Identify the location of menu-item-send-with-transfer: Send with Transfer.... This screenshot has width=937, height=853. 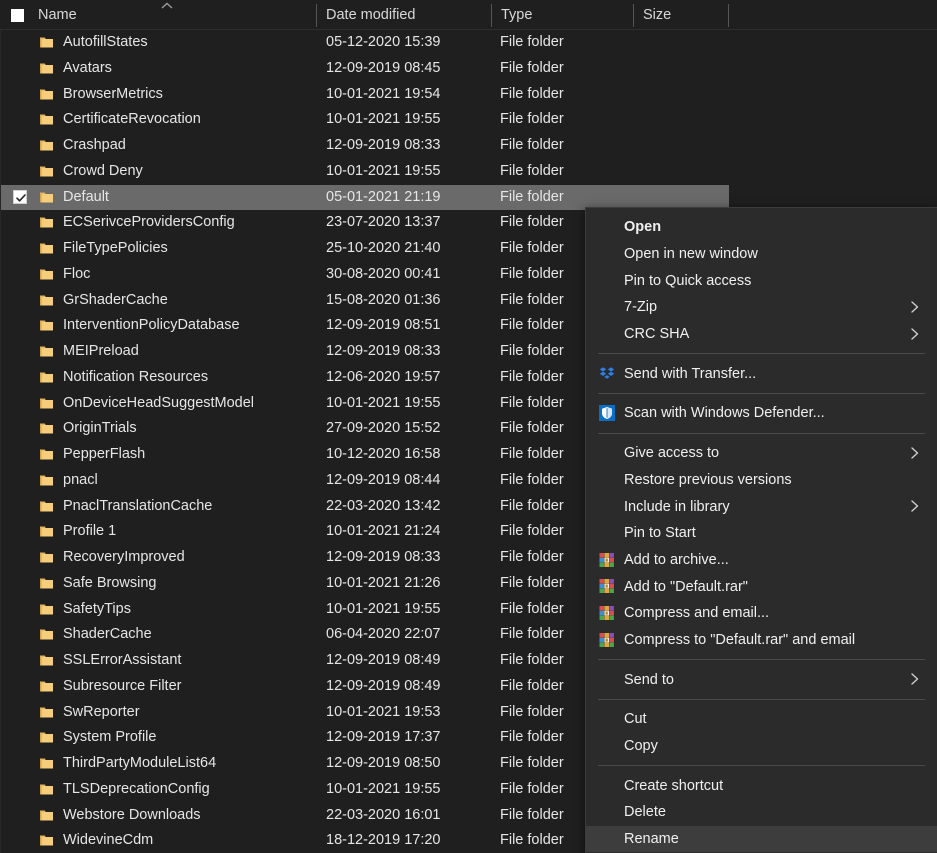
(761, 373).